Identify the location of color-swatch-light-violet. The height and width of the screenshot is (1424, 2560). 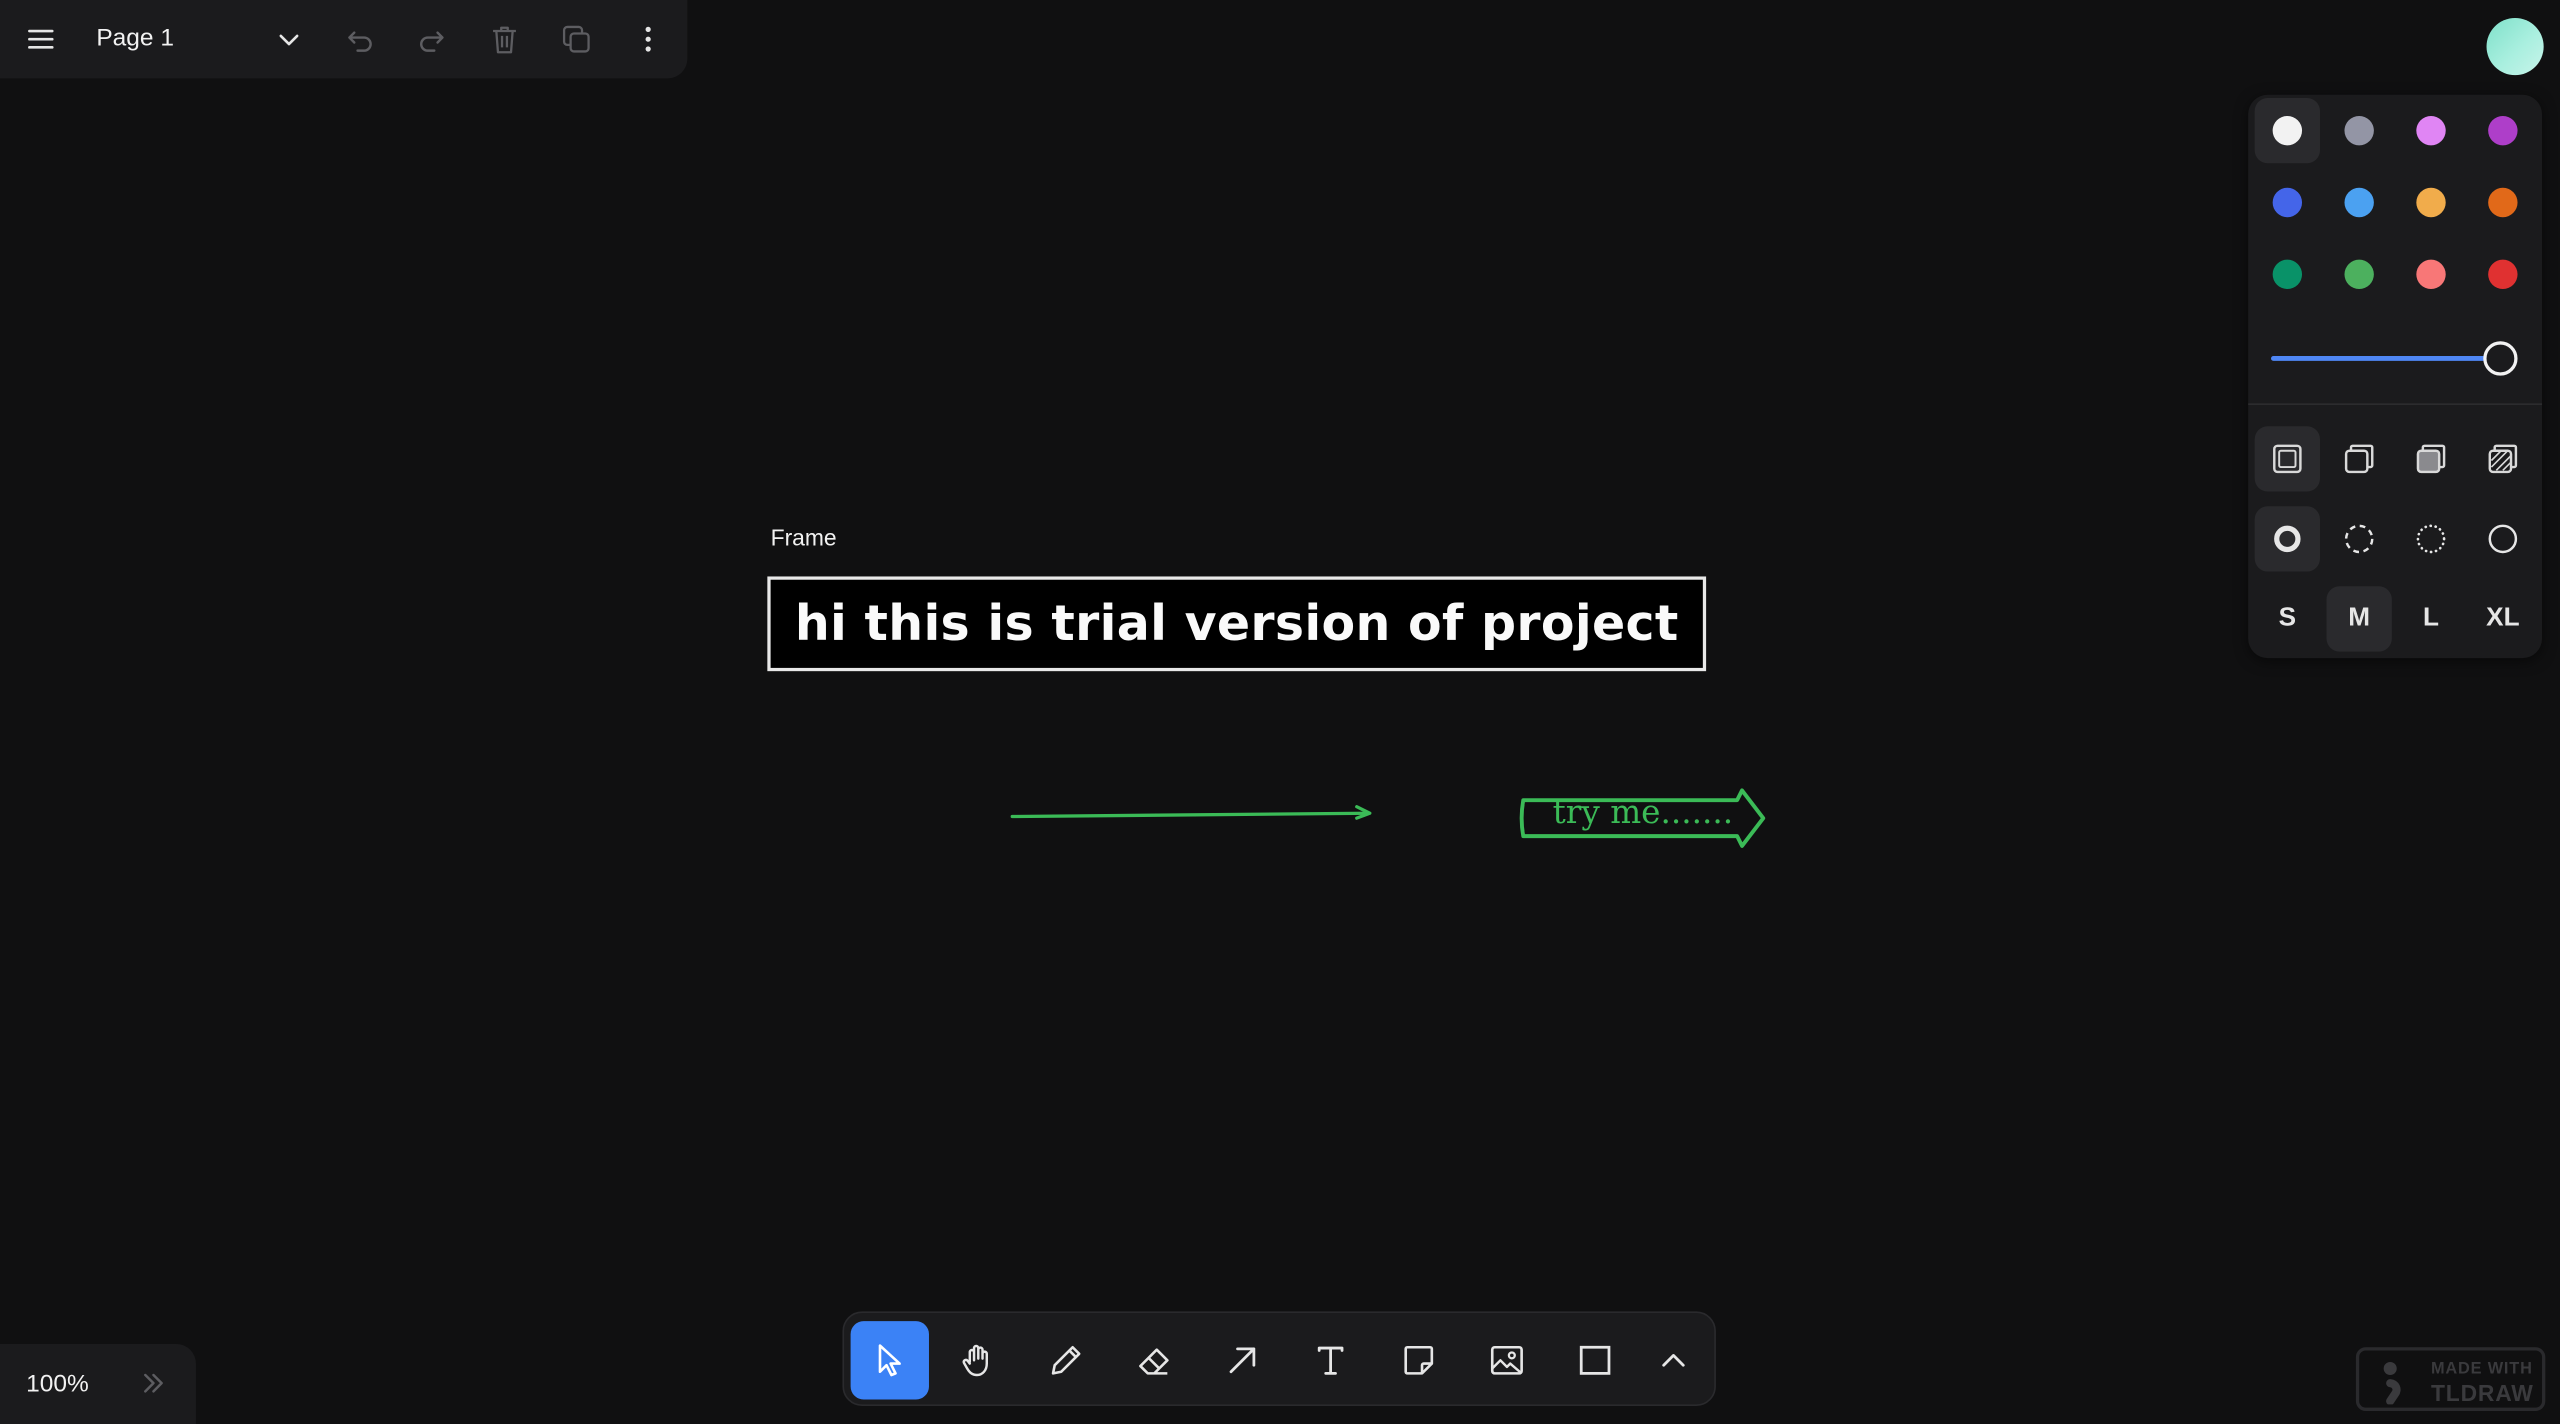
(2431, 130).